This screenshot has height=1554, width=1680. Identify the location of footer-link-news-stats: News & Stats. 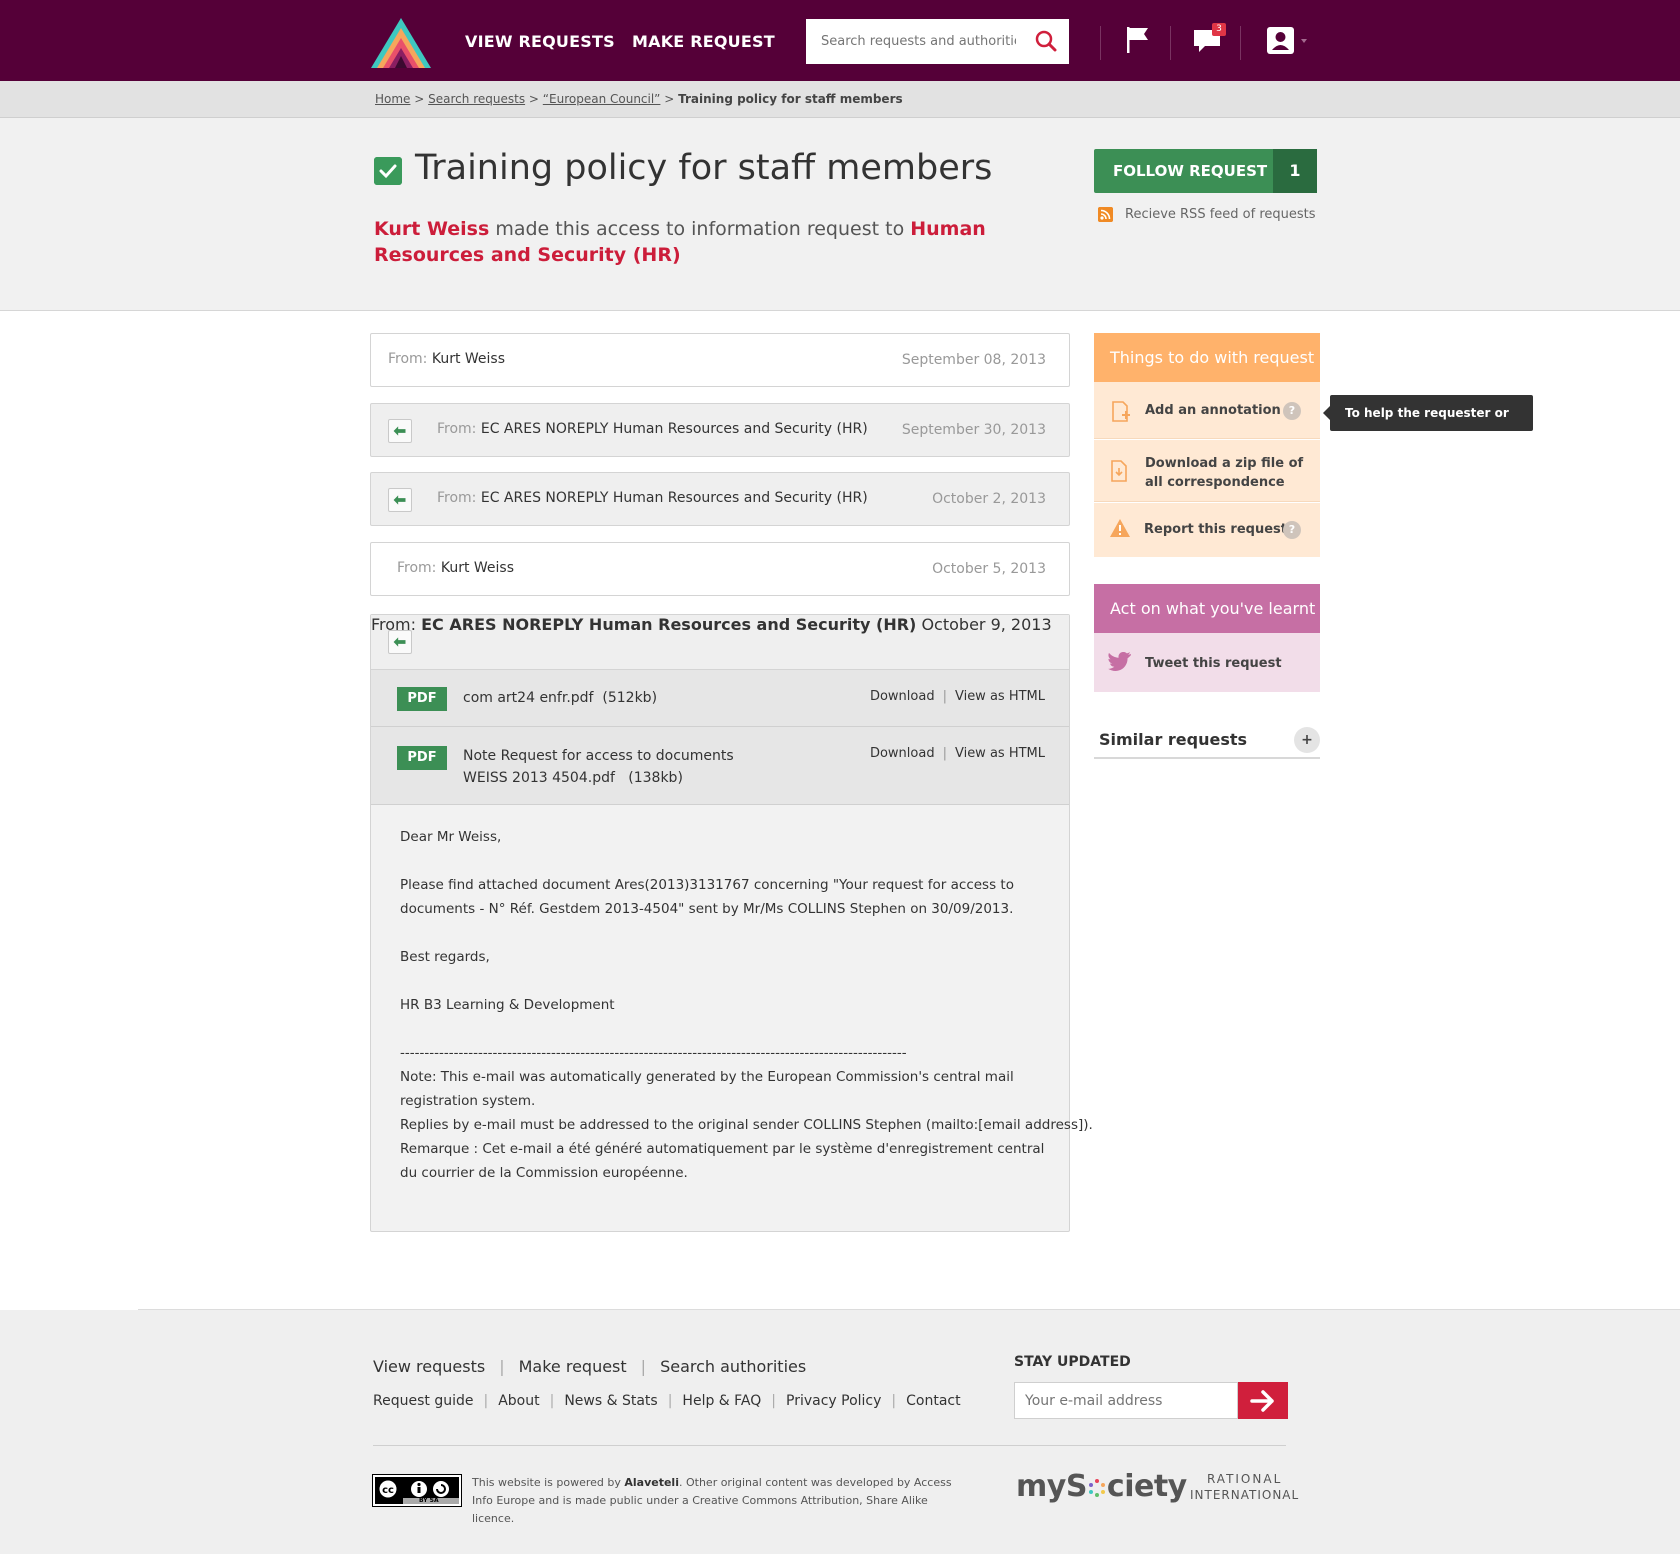
(610, 1401).